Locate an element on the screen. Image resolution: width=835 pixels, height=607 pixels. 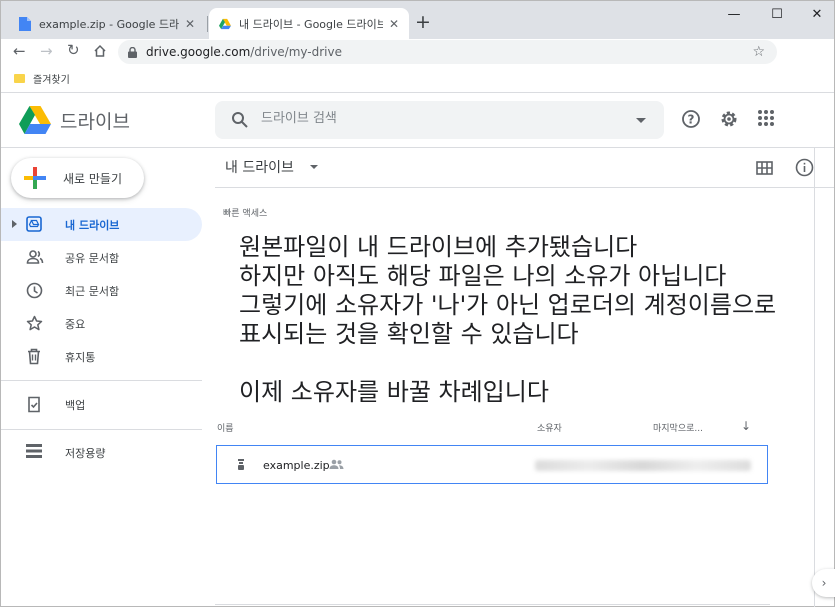
sidebar-item-label: 공유 문서함 is located at coordinates (92, 258).